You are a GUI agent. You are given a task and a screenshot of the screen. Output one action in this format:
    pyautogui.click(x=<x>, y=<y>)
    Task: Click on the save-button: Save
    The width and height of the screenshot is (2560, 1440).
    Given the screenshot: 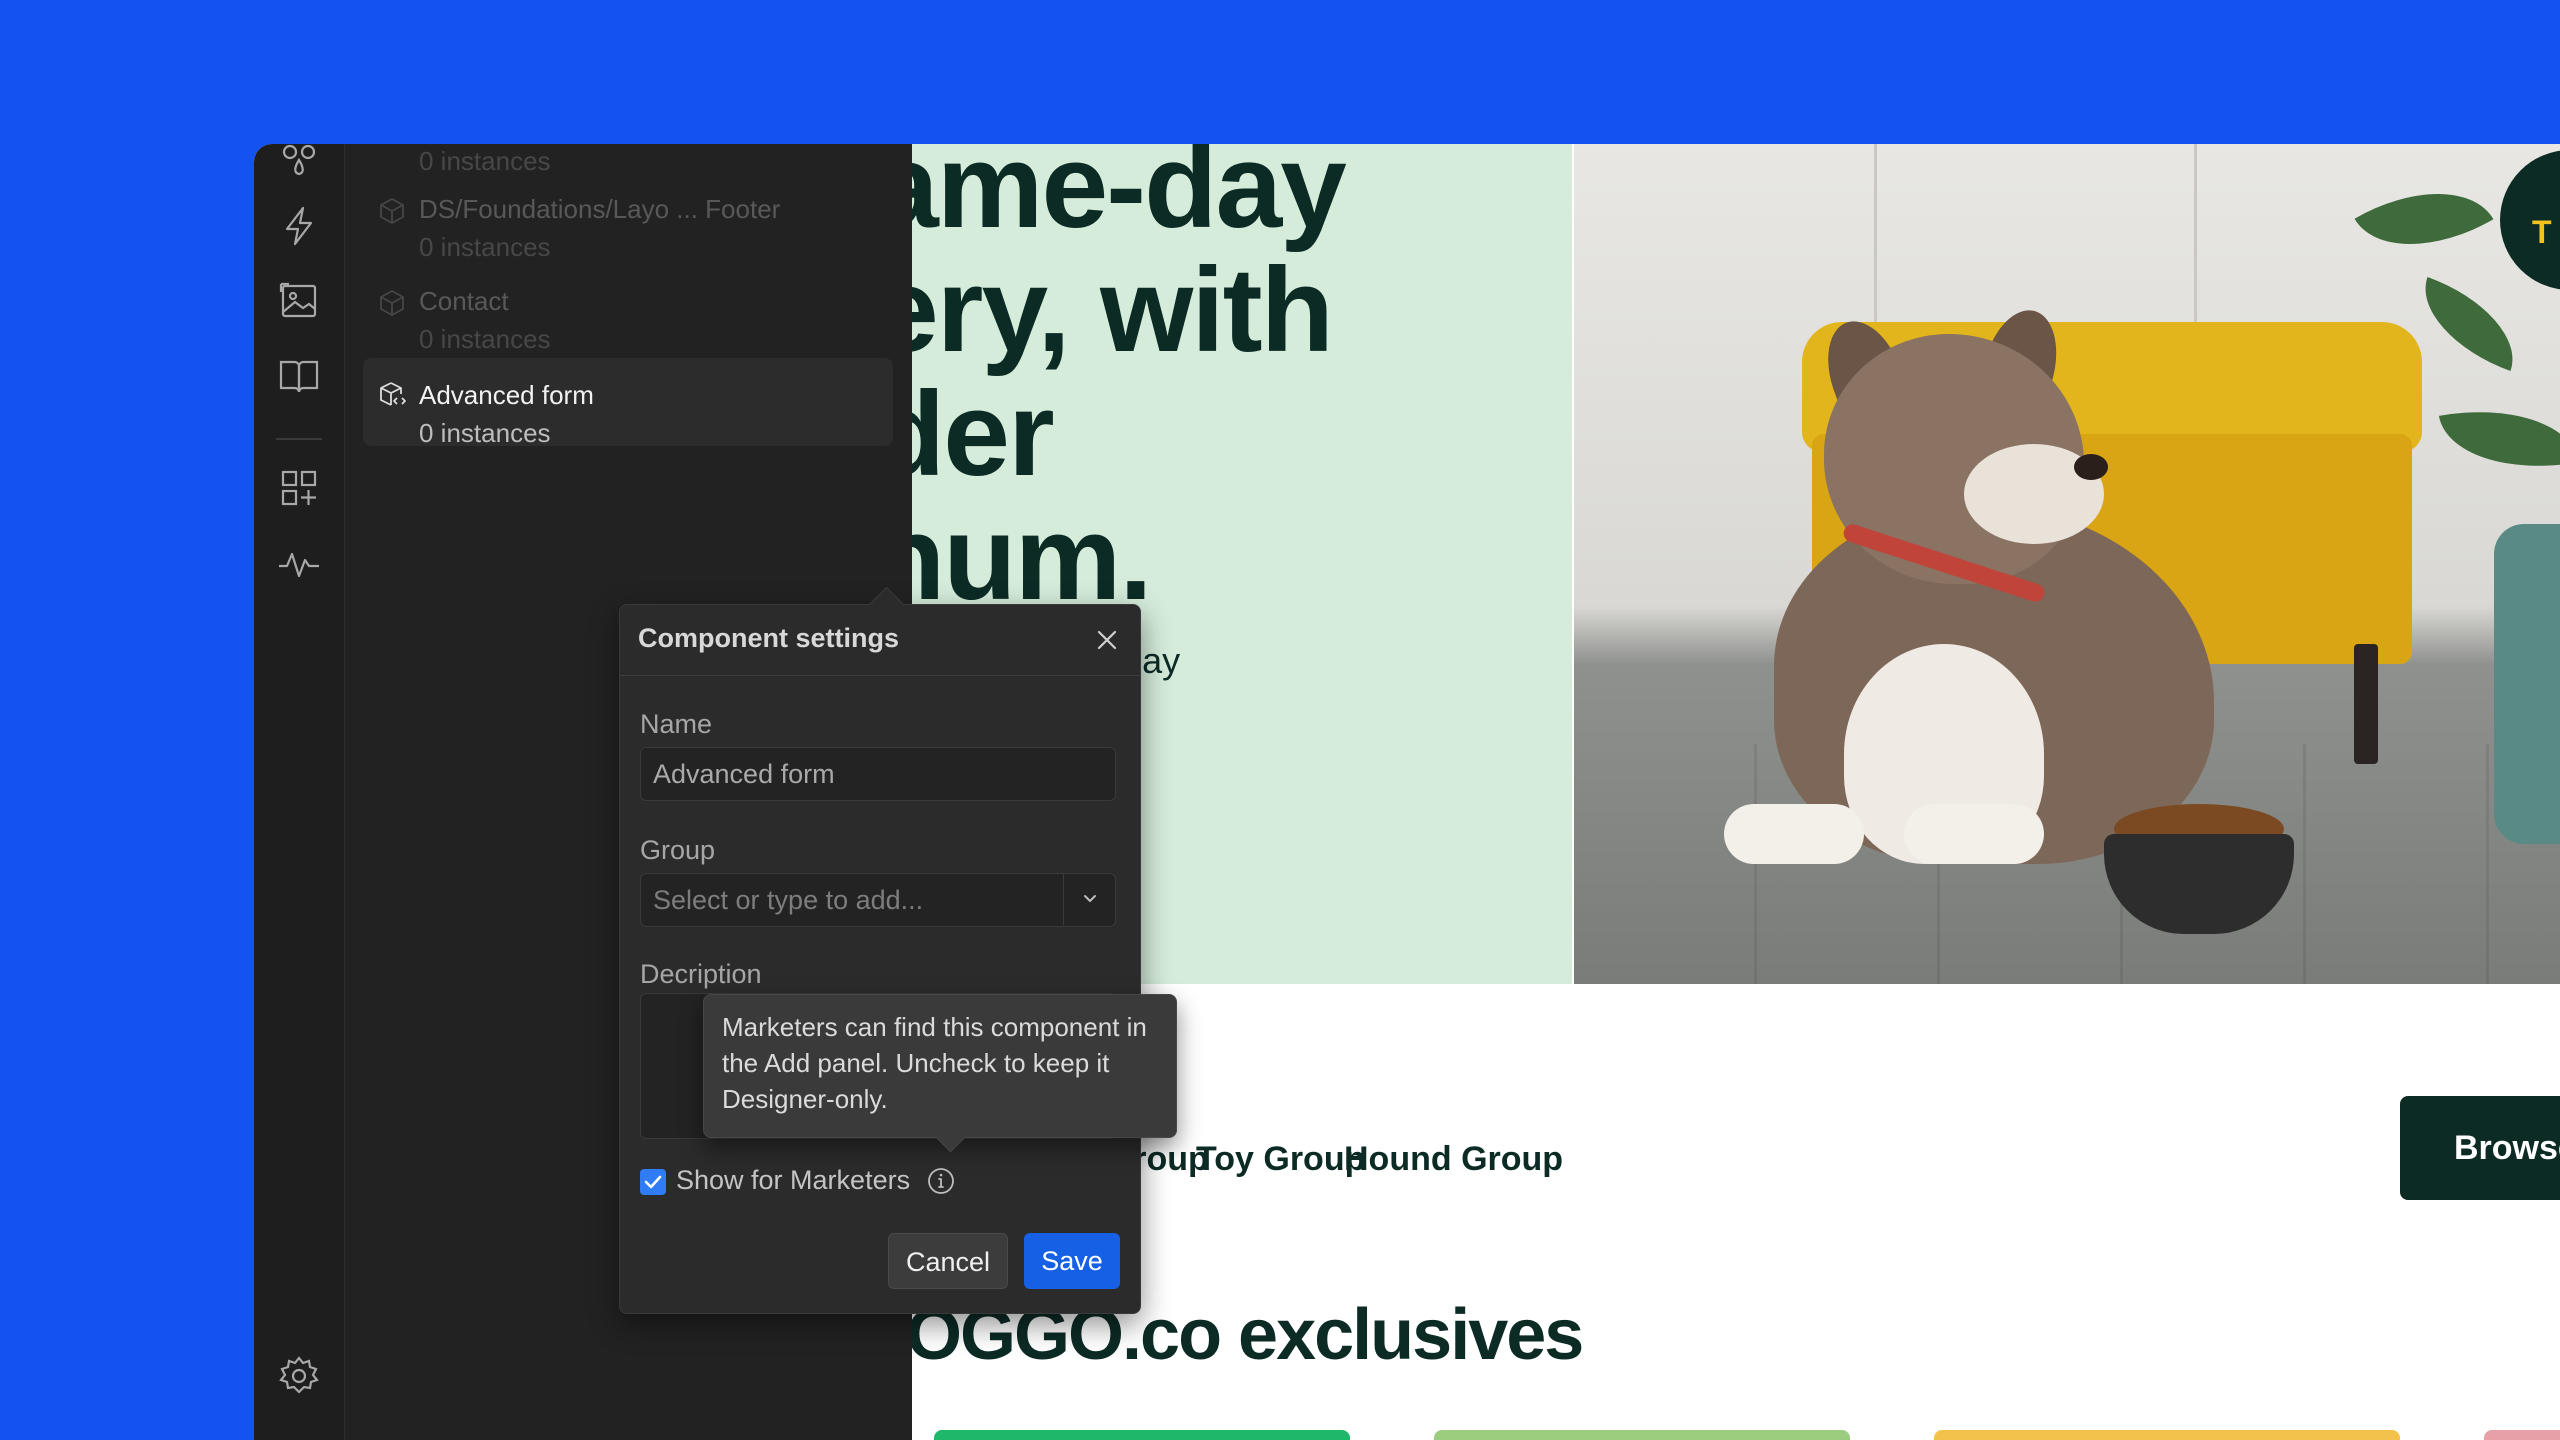 What is the action you would take?
    pyautogui.click(x=1072, y=1261)
    